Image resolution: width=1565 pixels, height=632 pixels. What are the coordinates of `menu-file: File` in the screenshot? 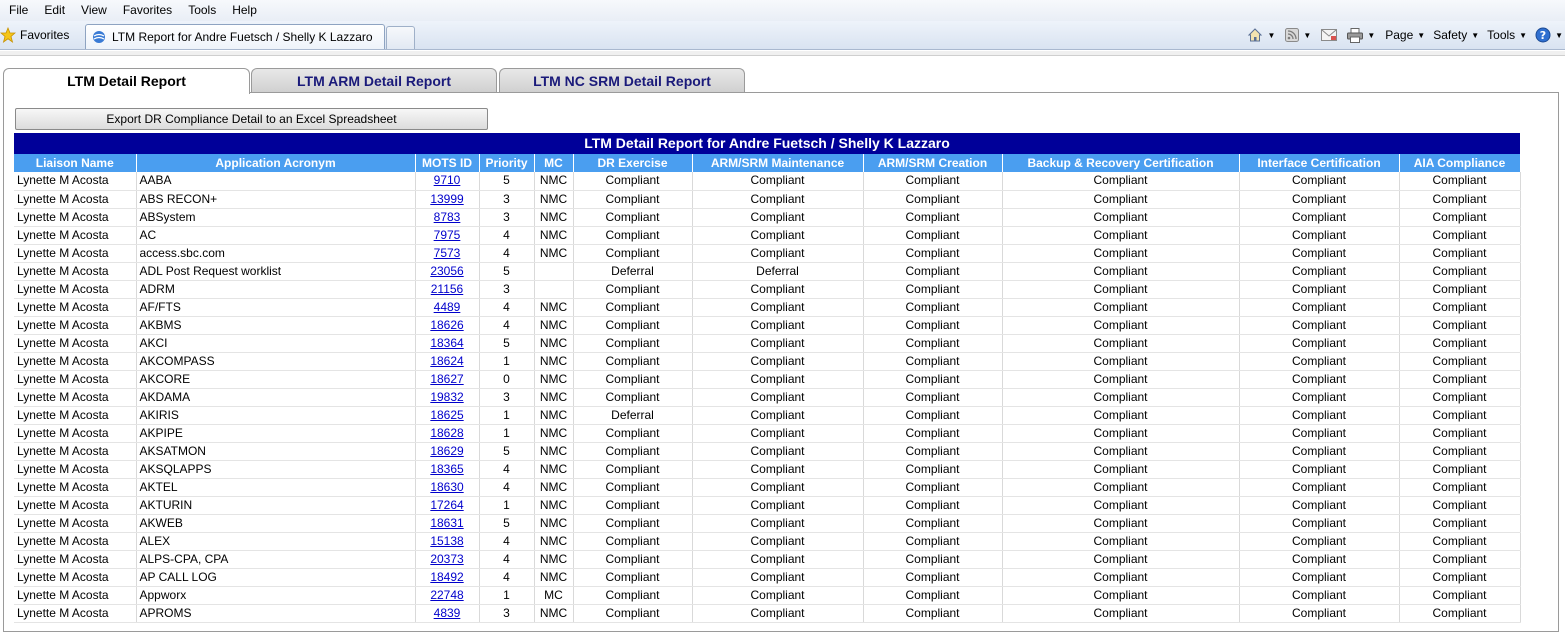 It's located at (18, 10).